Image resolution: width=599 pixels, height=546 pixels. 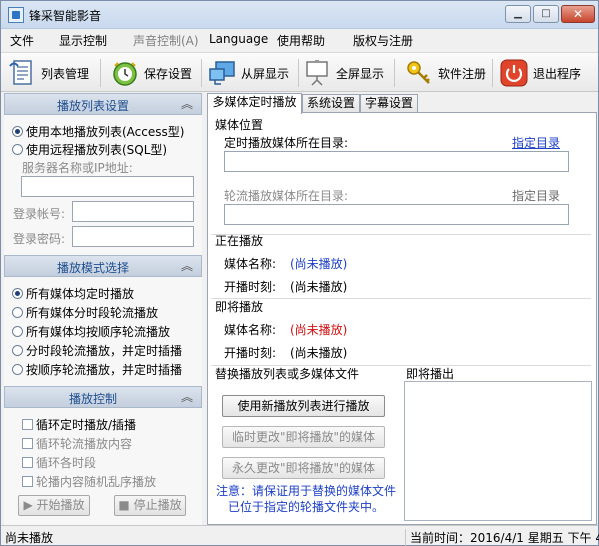 What do you see at coordinates (22, 40) in the screenshot?
I see `menu-file: 文件` at bounding box center [22, 40].